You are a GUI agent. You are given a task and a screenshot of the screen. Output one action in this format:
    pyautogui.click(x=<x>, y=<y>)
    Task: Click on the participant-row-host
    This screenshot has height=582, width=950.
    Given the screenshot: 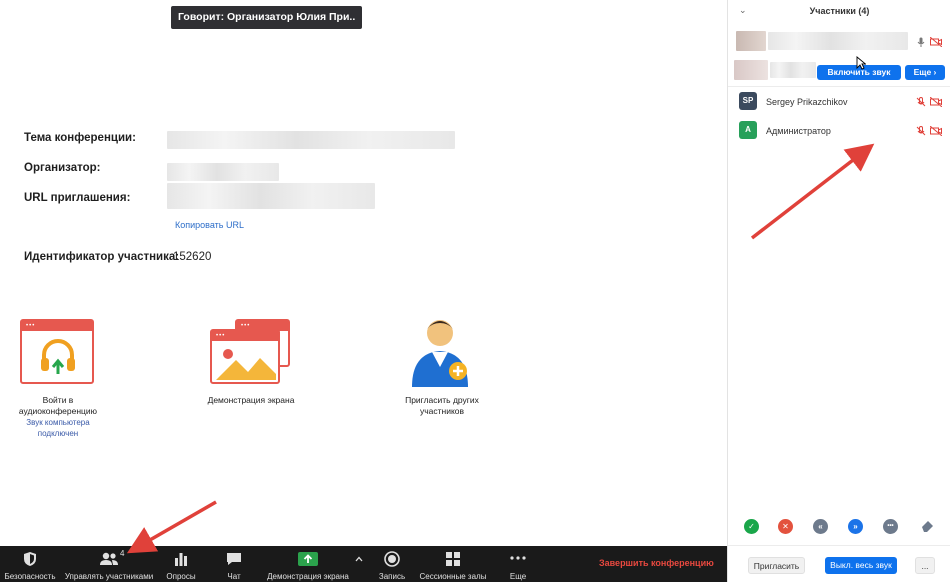 What is the action you would take?
    pyautogui.click(x=839, y=42)
    